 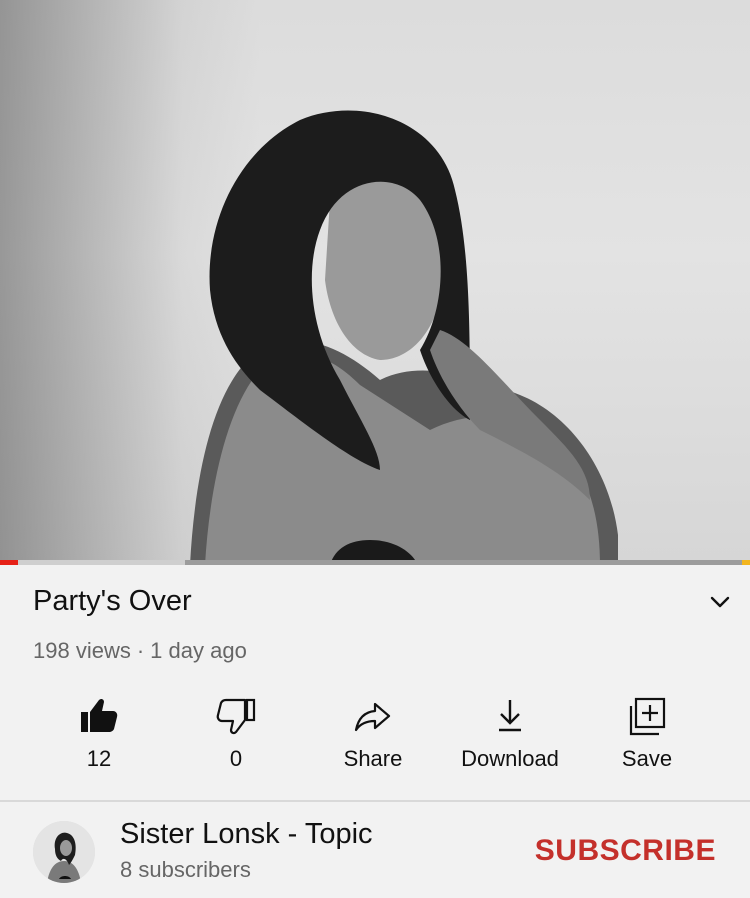 What do you see at coordinates (246, 834) in the screenshot?
I see `channel-name: Sister Lonsk - Topic` at bounding box center [246, 834].